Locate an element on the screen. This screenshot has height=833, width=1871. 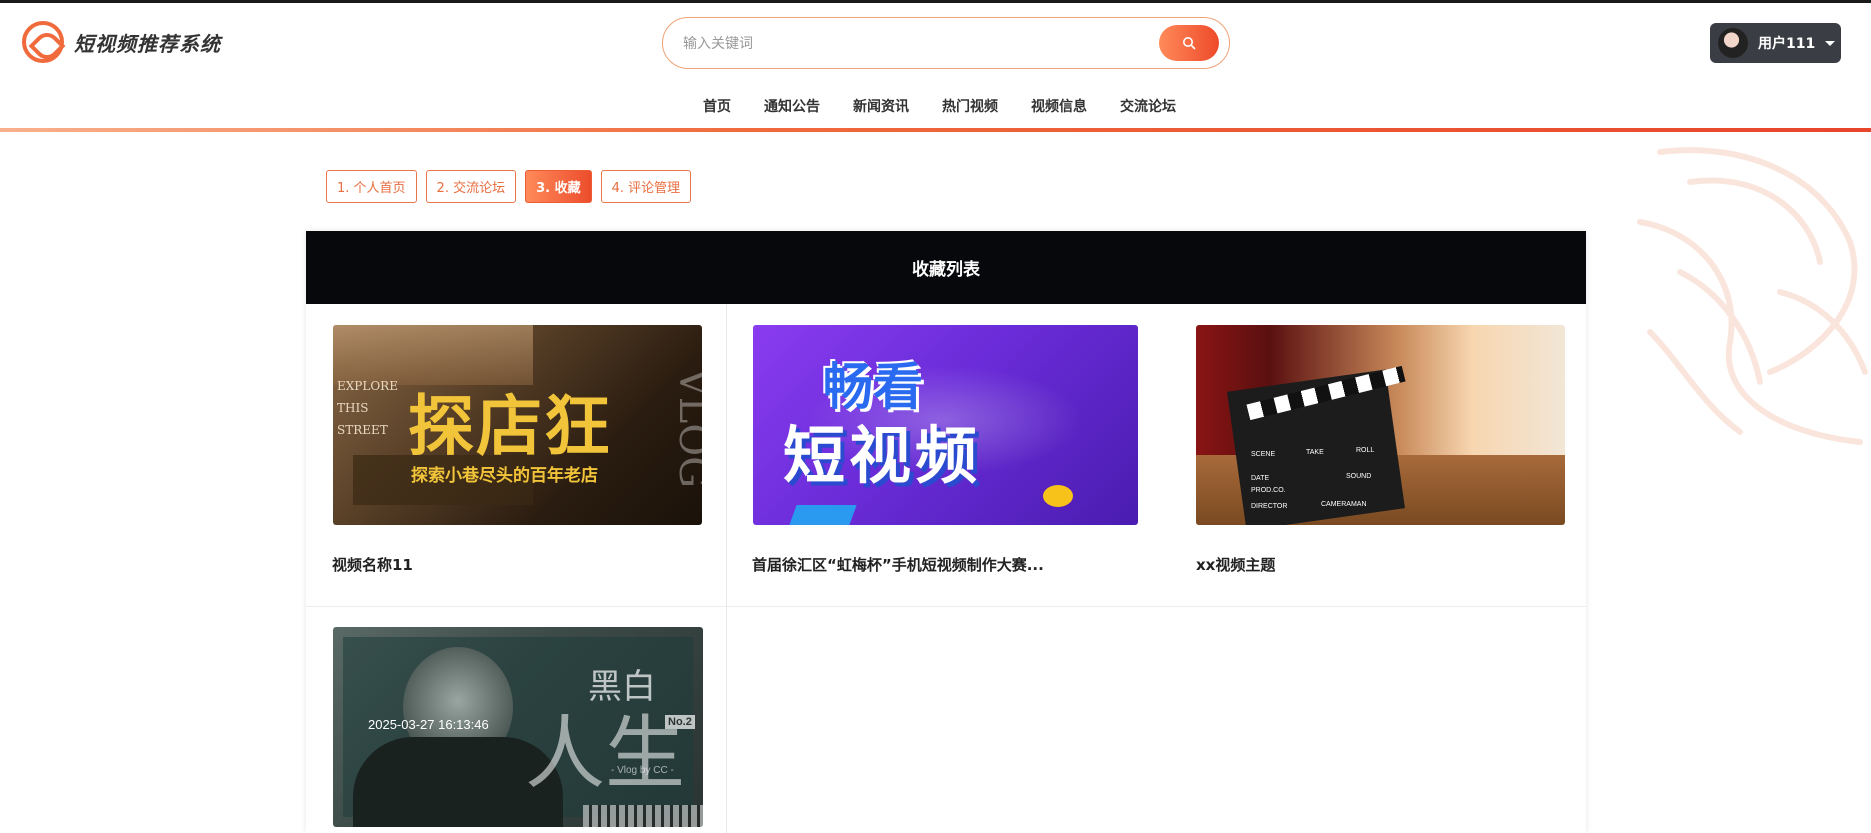
video-timestamp: 2025-03-27 16:13:46 is located at coordinates (428, 724).